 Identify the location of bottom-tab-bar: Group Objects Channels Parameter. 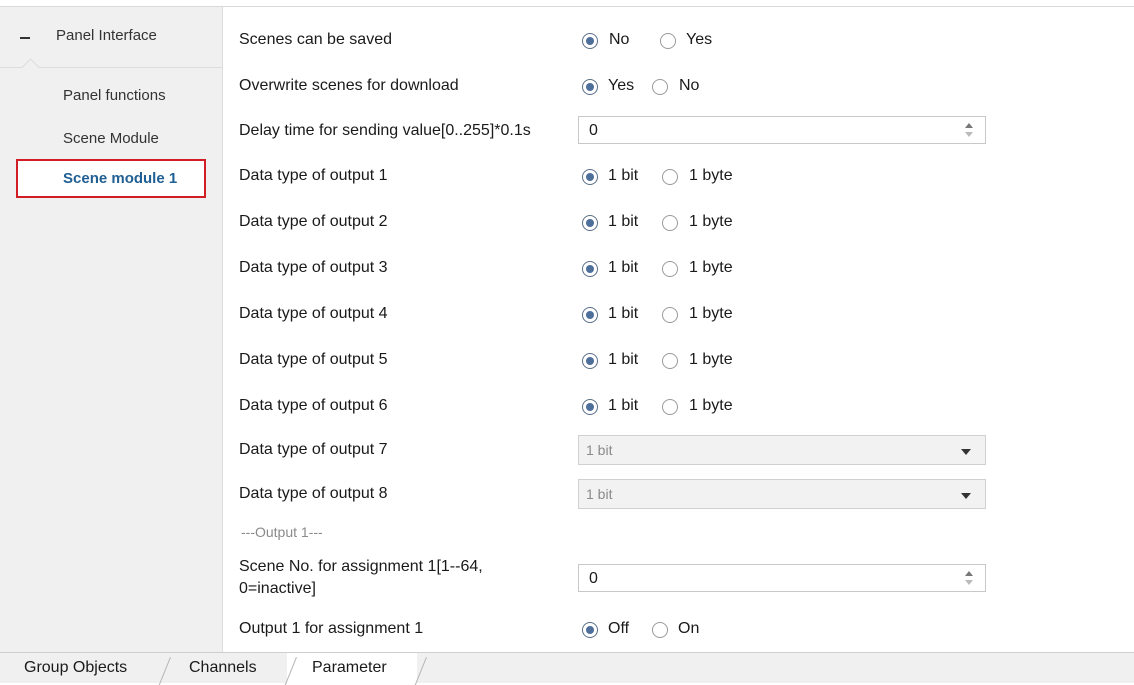
(567, 668).